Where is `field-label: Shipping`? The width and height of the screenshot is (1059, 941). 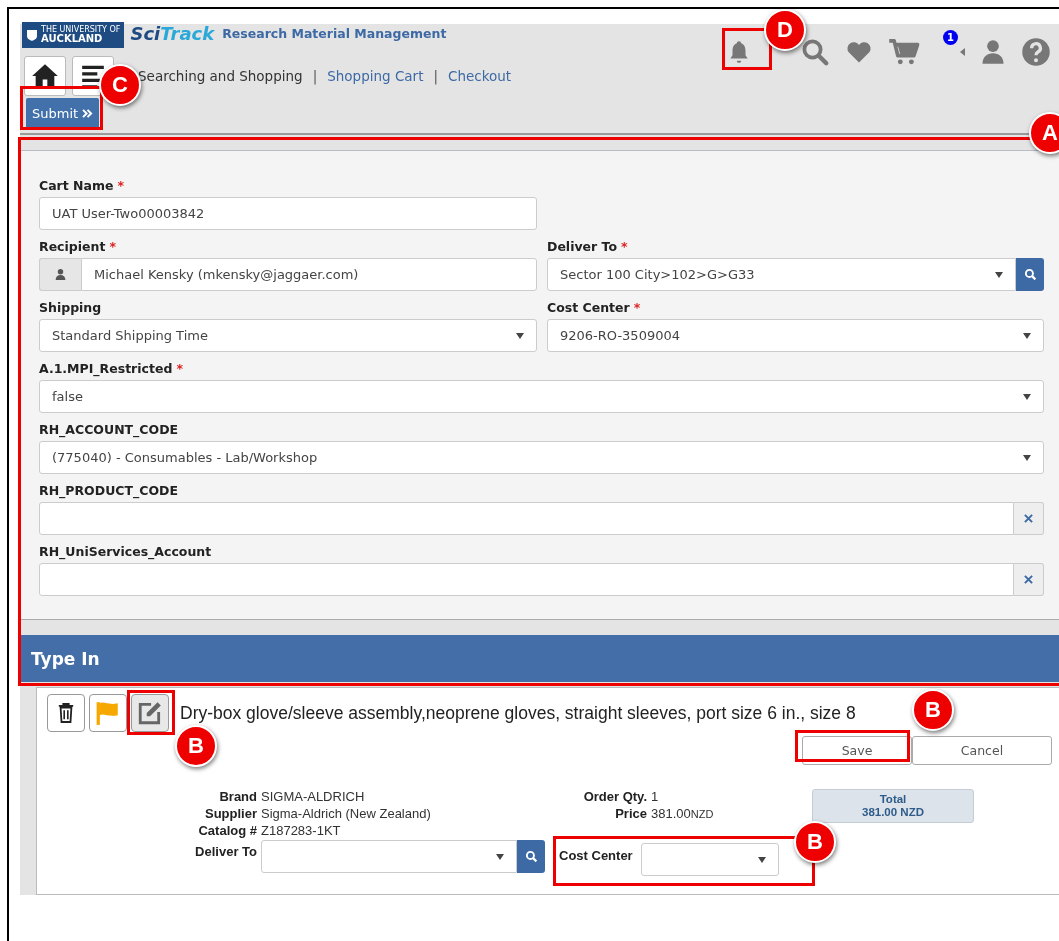 field-label: Shipping is located at coordinates (70, 307).